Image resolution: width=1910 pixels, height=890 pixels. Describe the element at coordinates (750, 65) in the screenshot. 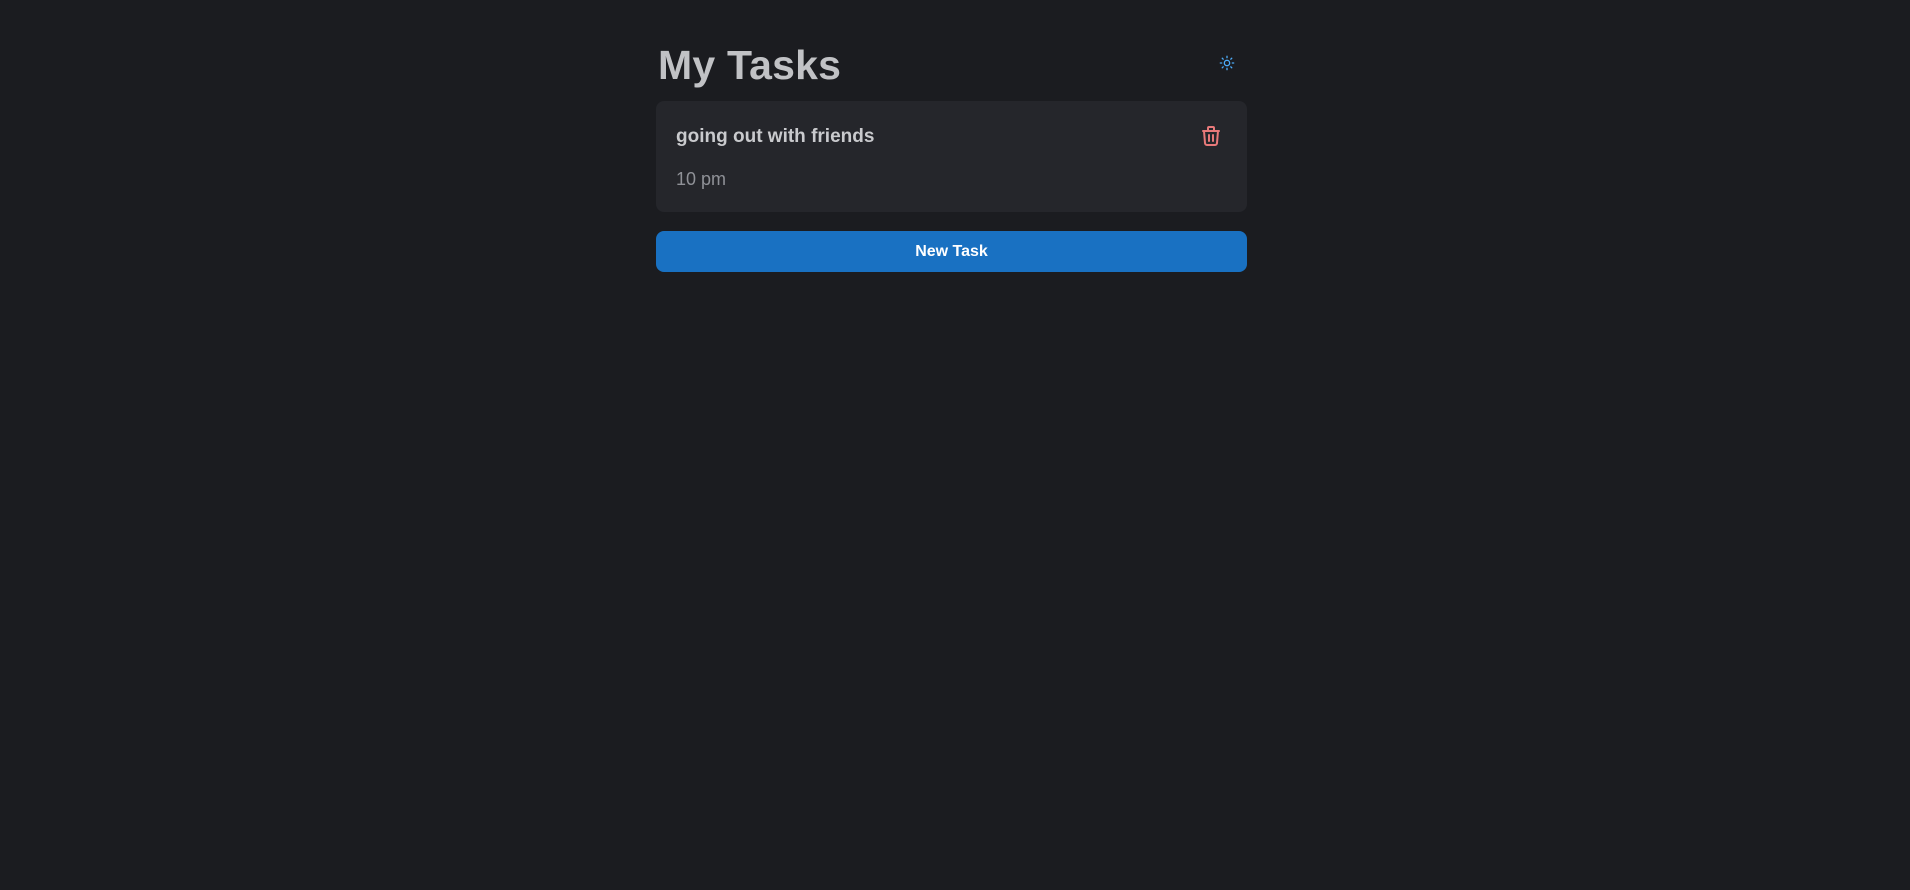

I see `page-title: My Tasks` at that location.